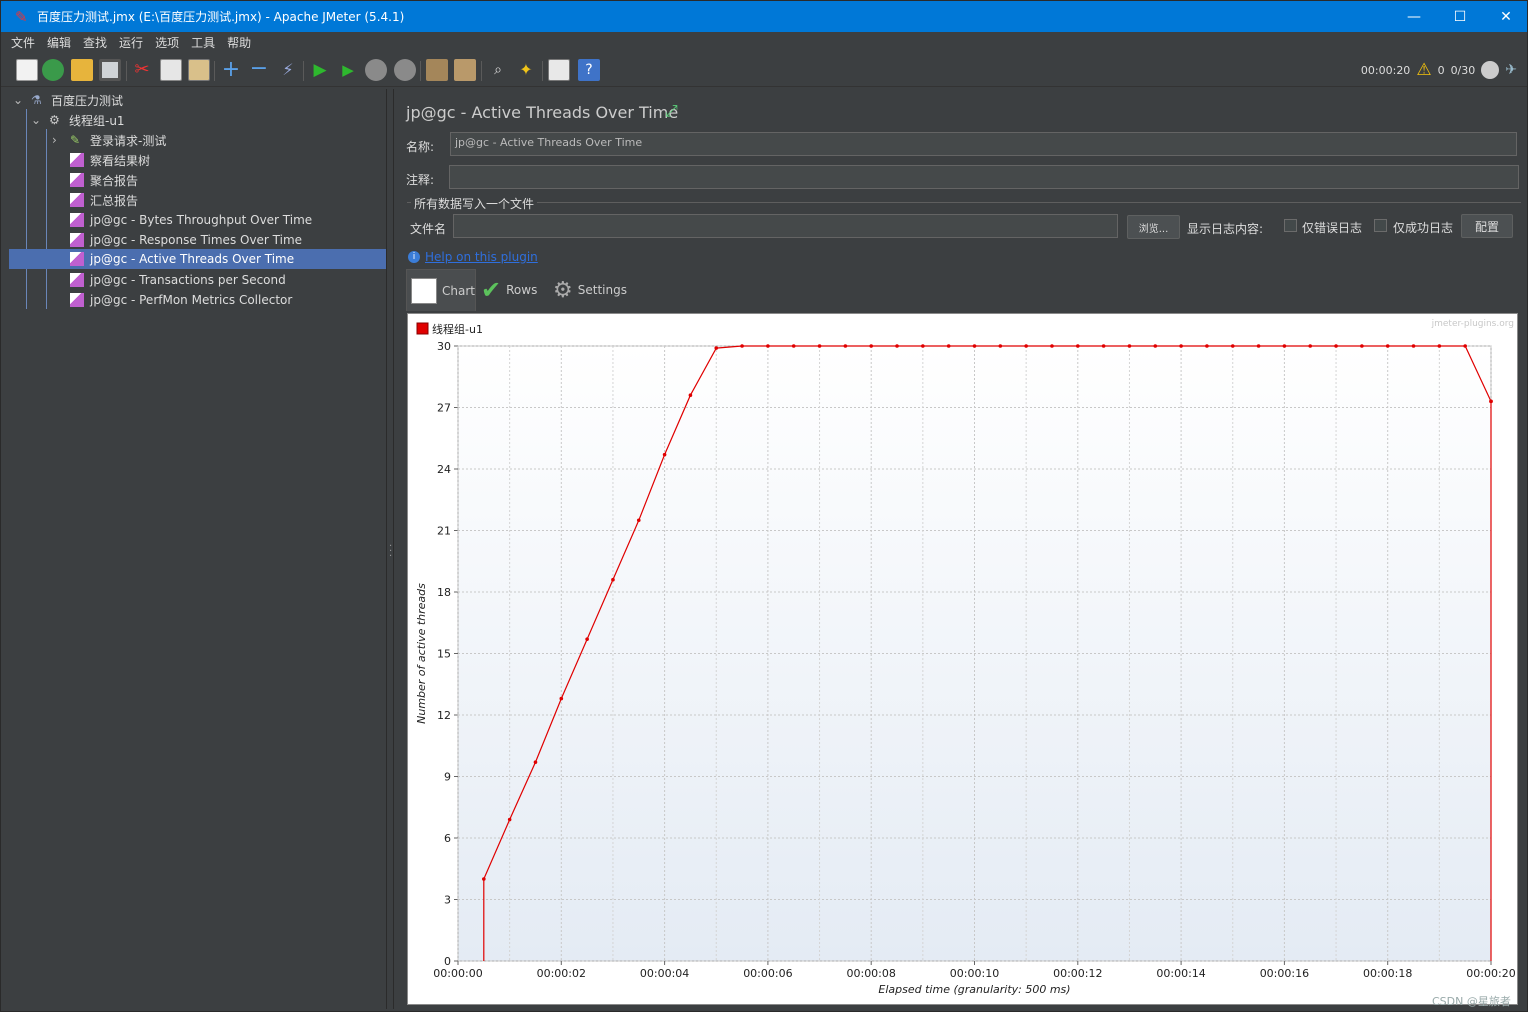 This screenshot has height=1017, width=1536. What do you see at coordinates (53, 70) in the screenshot?
I see `templates-icon` at bounding box center [53, 70].